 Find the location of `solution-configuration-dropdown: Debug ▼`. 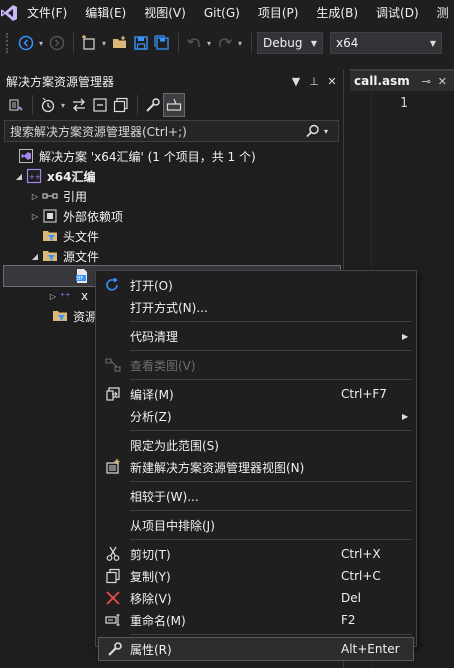

solution-configuration-dropdown: Debug ▼ is located at coordinates (290, 43).